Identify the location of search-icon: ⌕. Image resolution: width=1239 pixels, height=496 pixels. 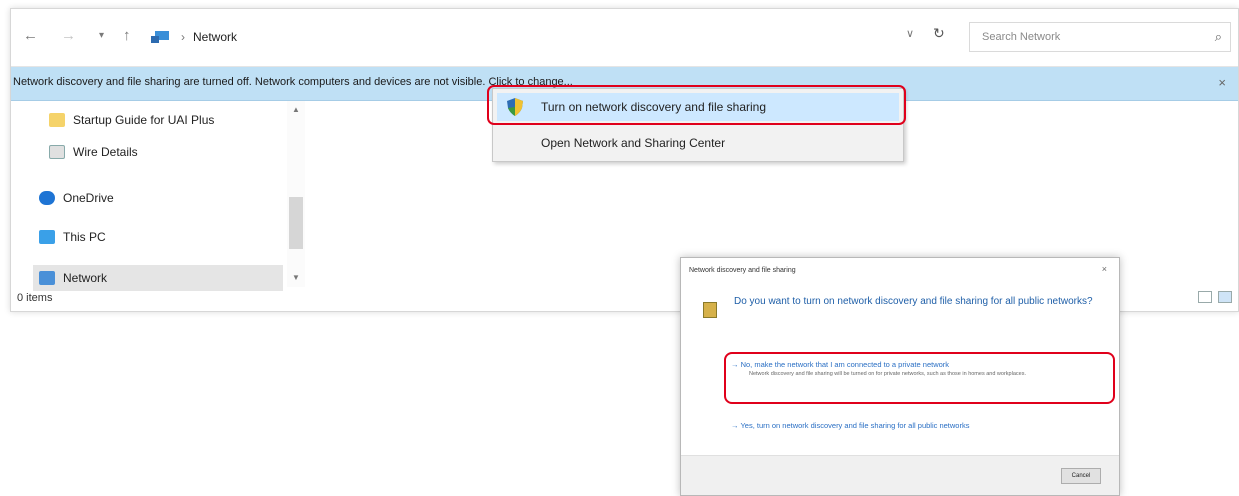
(1218, 36).